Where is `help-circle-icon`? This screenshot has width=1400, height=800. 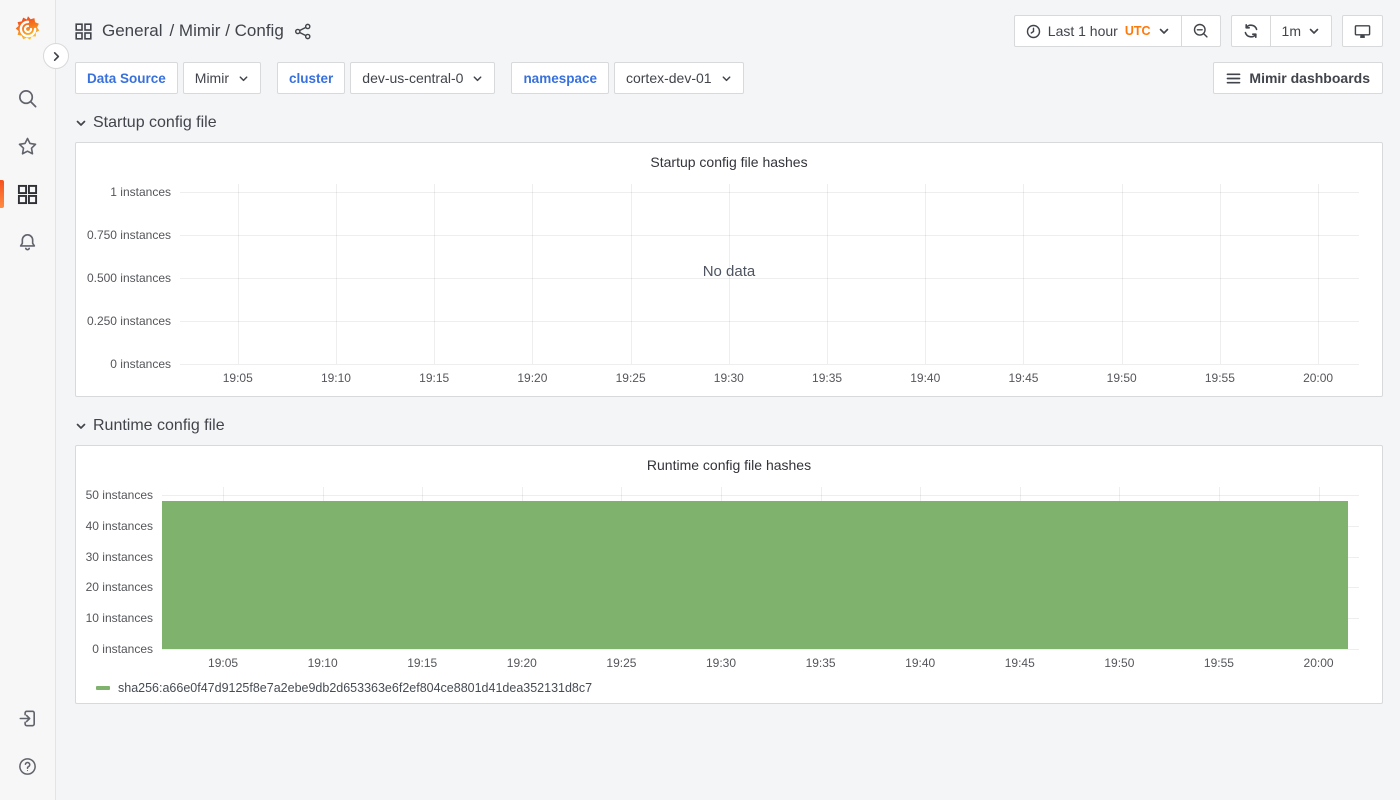
help-circle-icon is located at coordinates (27, 766).